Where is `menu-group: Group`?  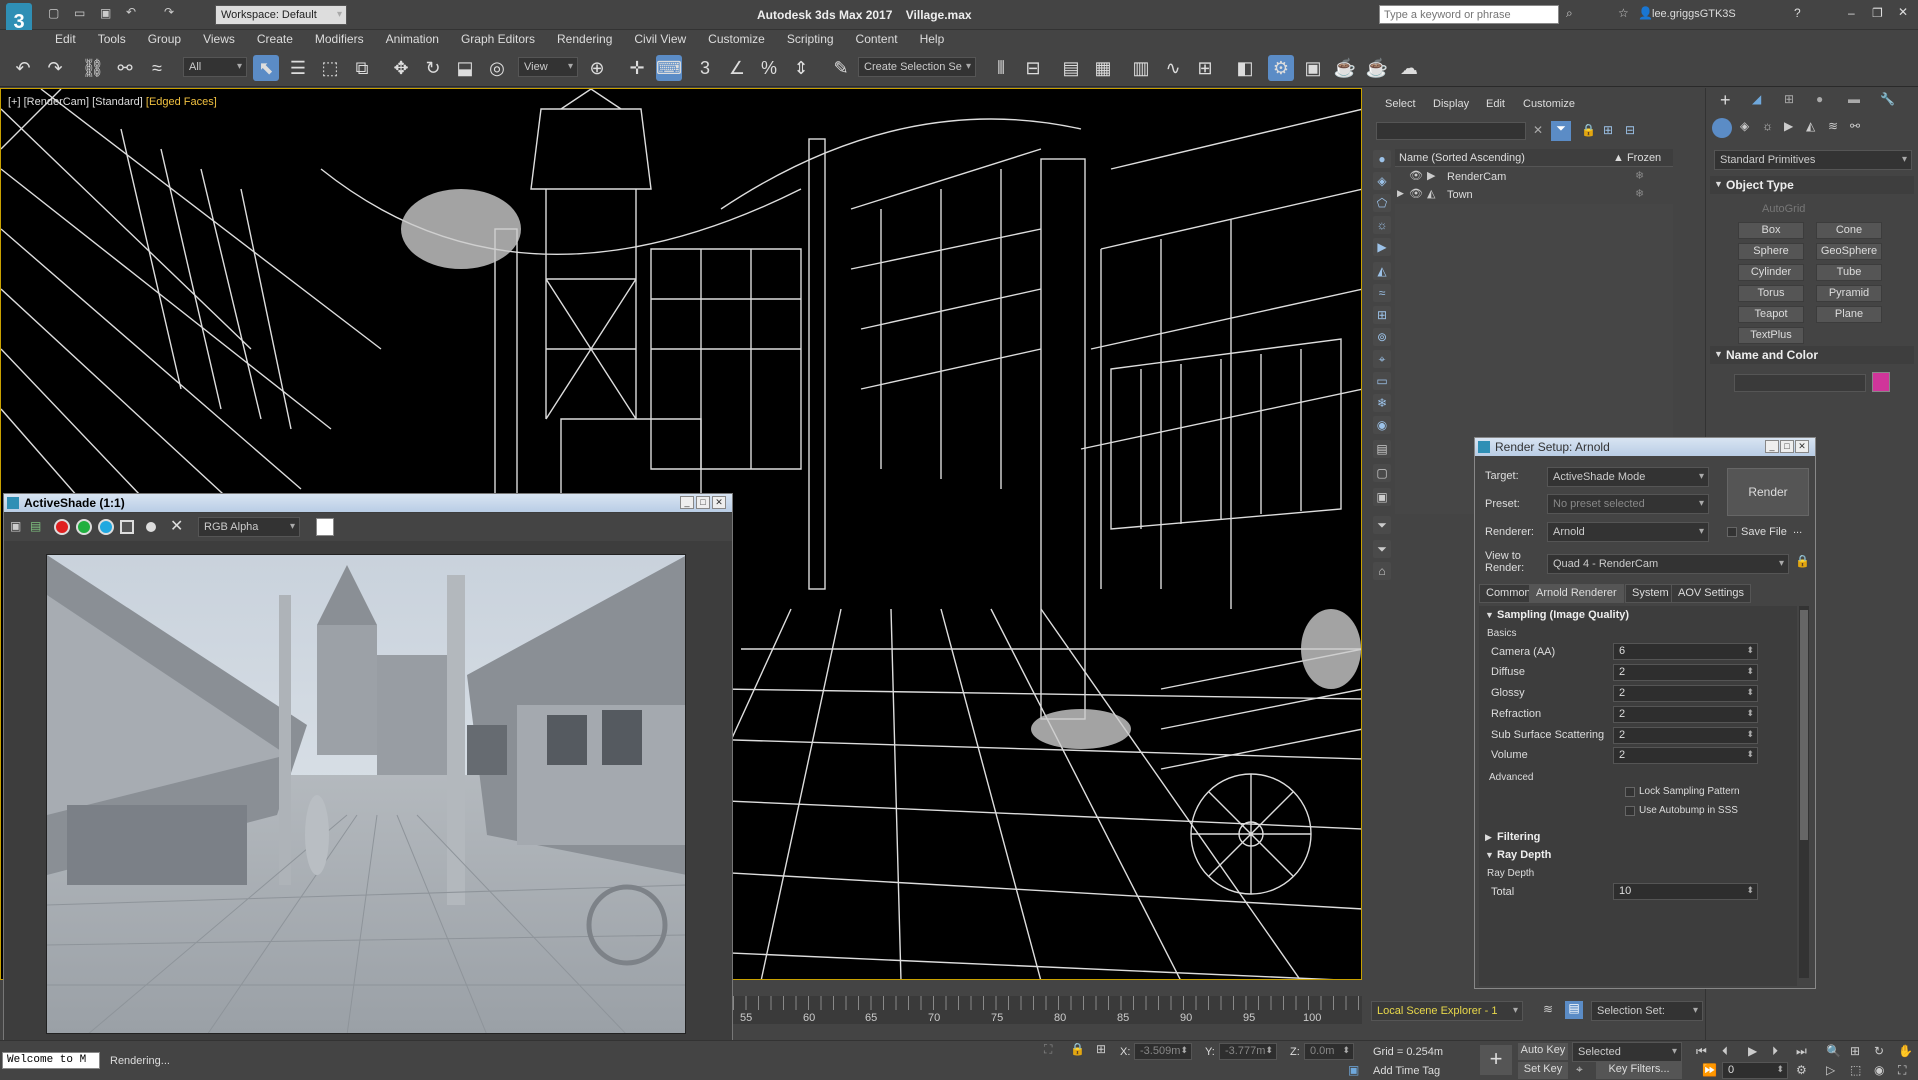 menu-group: Group is located at coordinates (164, 39).